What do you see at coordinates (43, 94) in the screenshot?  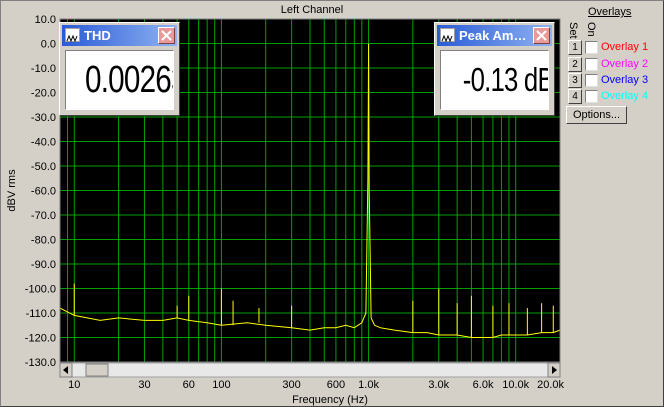 I see `y-tick-label: -20.0` at bounding box center [43, 94].